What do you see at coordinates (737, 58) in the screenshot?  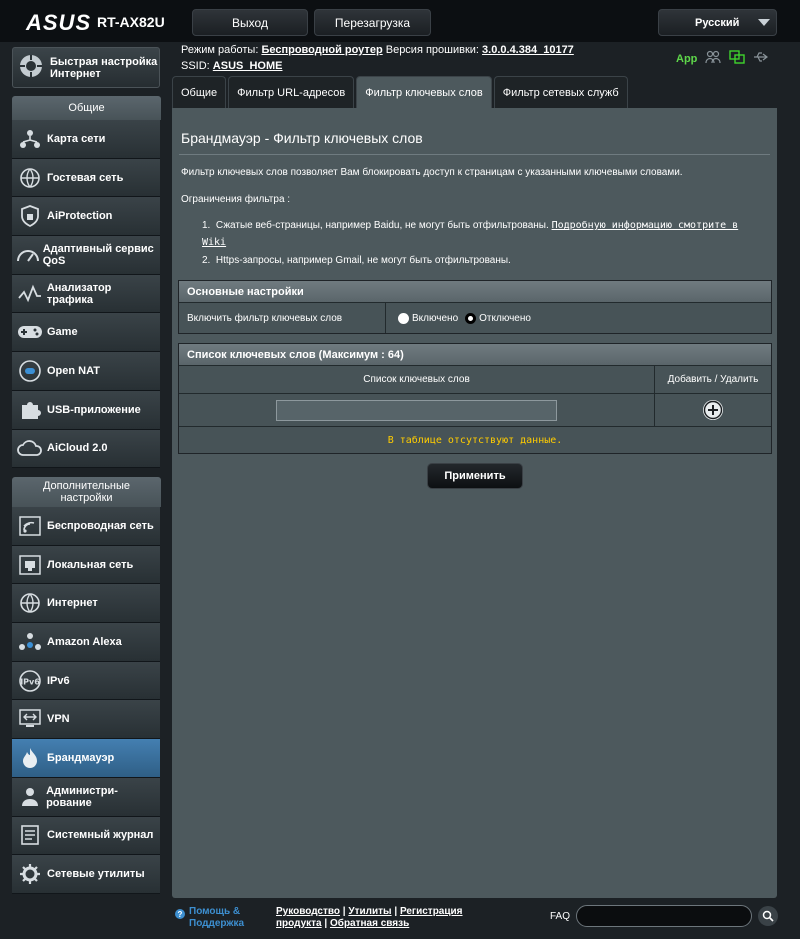 I see `network-status-icon` at bounding box center [737, 58].